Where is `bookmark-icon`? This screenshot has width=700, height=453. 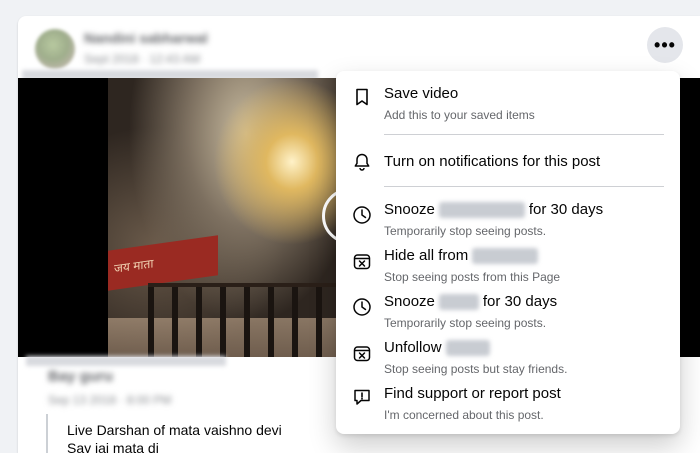 bookmark-icon is located at coordinates (362, 97).